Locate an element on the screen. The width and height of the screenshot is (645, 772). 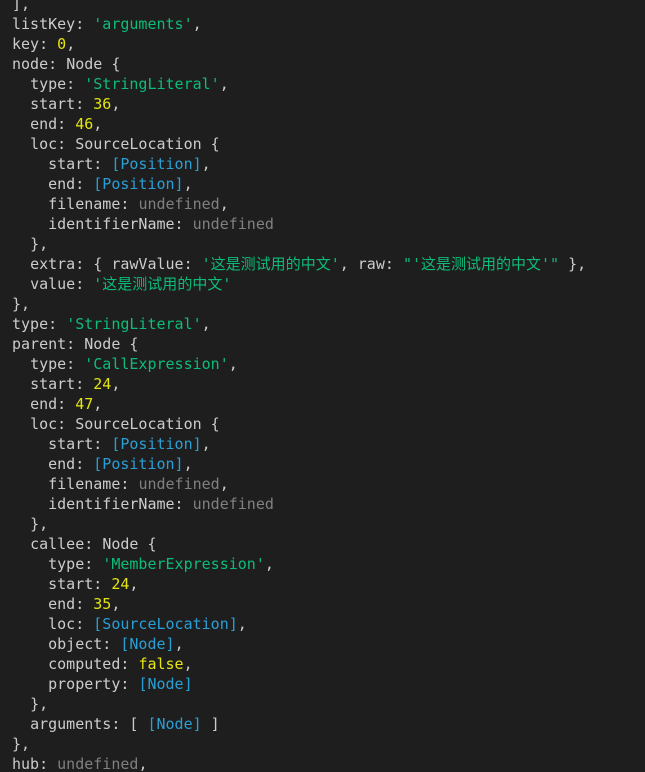
property-key: loc: is located at coordinates (53, 144).